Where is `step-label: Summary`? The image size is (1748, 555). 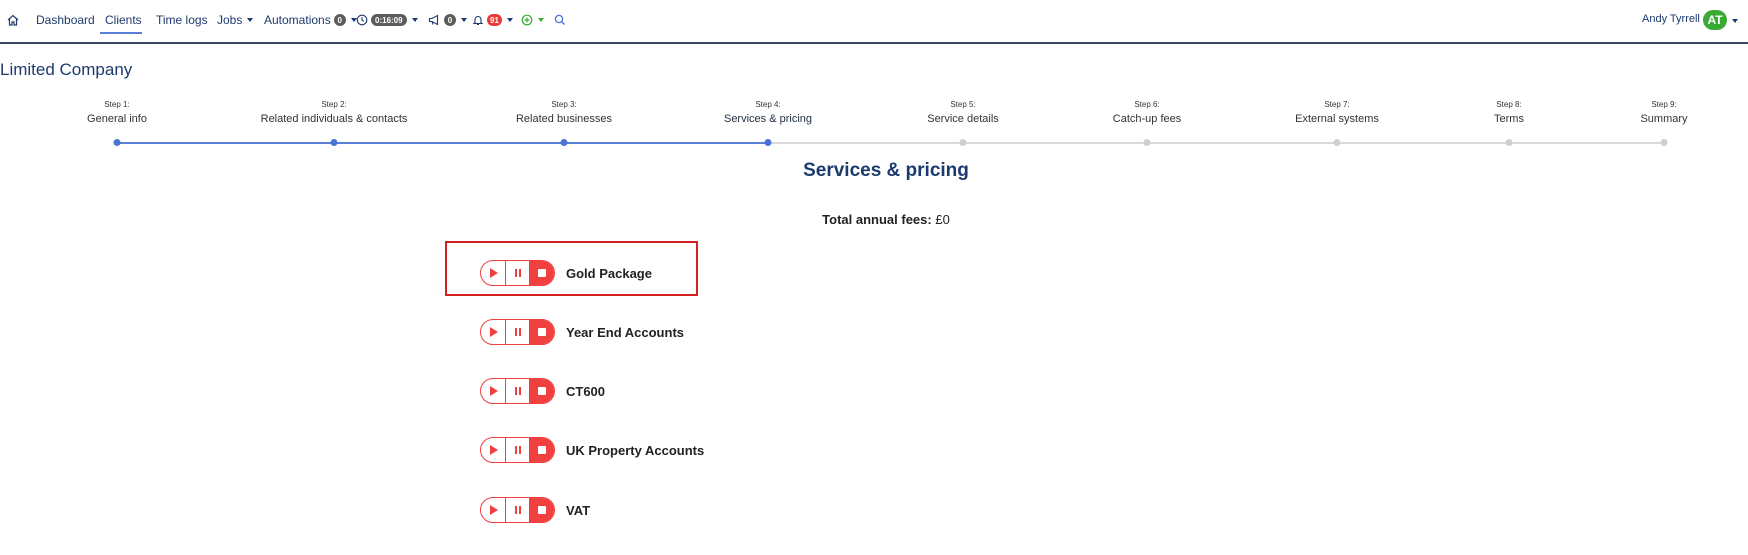 step-label: Summary is located at coordinates (1664, 119).